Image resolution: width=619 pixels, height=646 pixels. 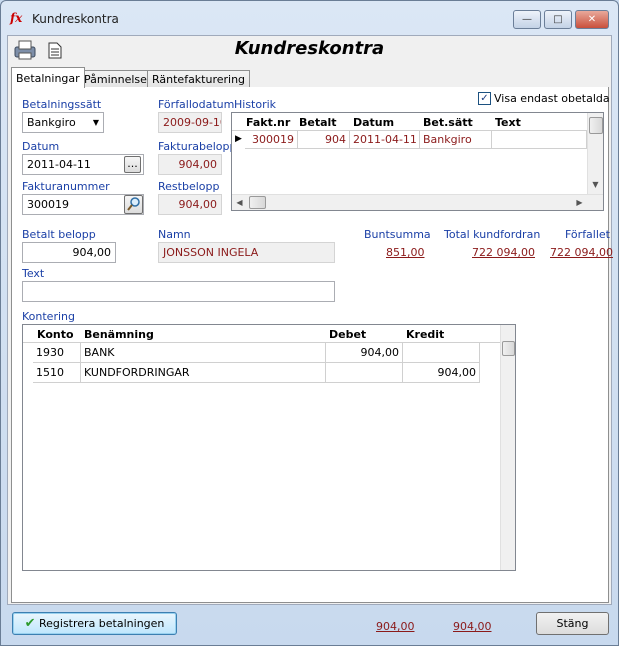 I want to click on forfallet-label: Förfallet, so click(x=587, y=234).